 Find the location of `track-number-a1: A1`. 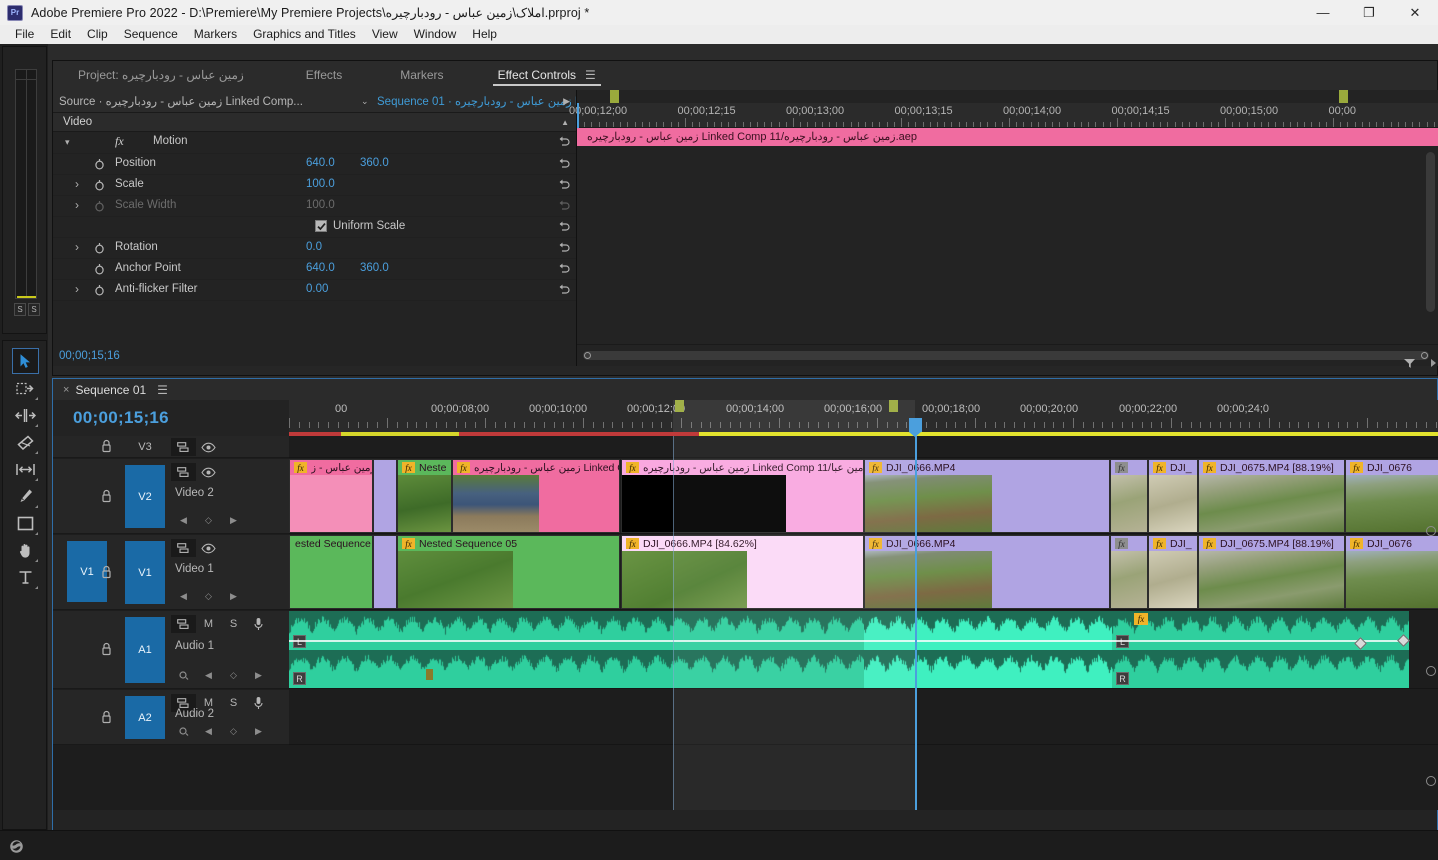

track-number-a1: A1 is located at coordinates (145, 650).